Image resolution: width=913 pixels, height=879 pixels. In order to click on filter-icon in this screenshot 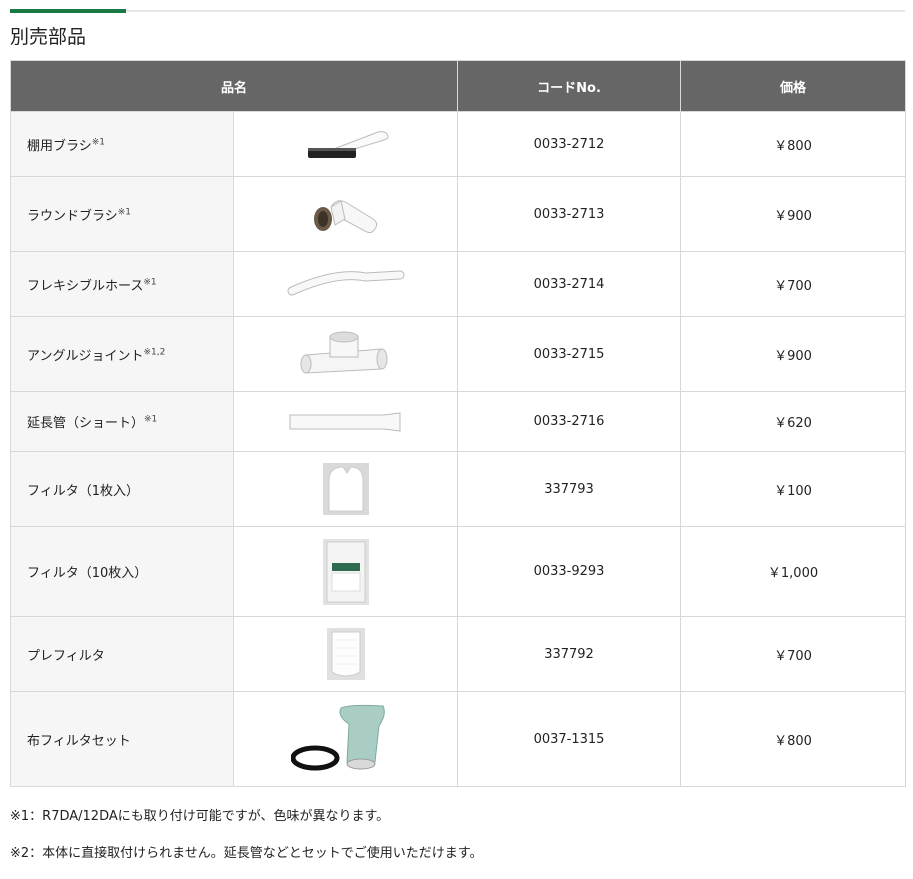, I will do `click(345, 489)`.